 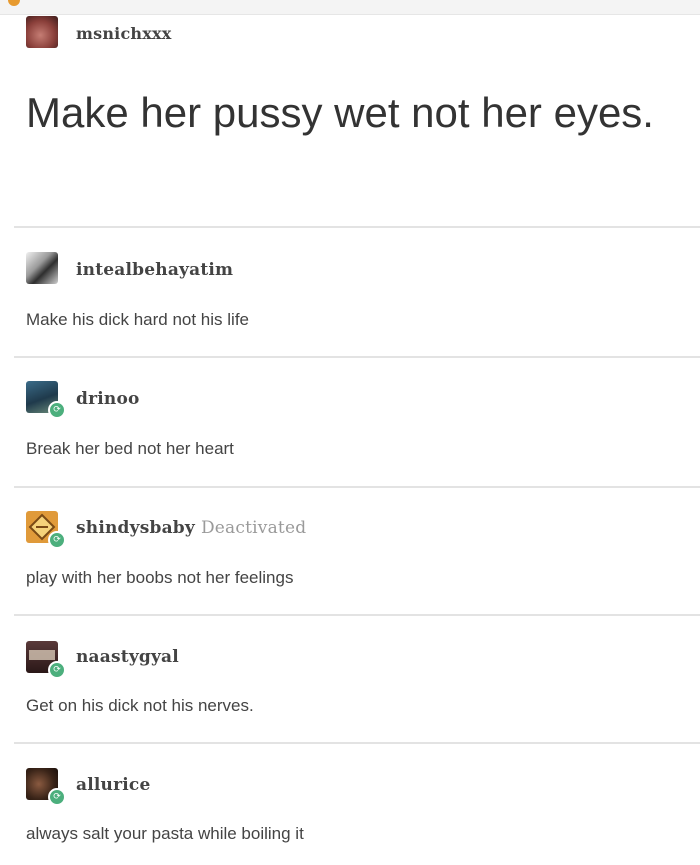 I want to click on post-username: naastygyal, so click(x=127, y=657).